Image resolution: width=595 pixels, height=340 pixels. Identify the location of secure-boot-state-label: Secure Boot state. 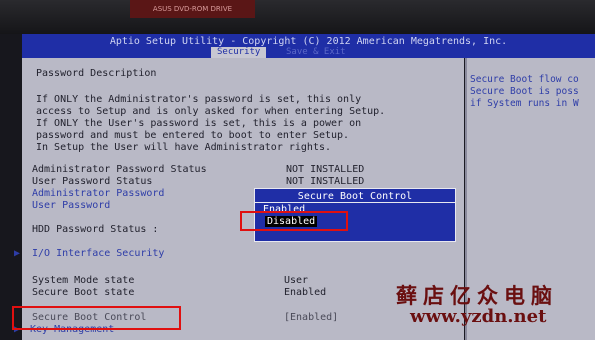
(83, 292).